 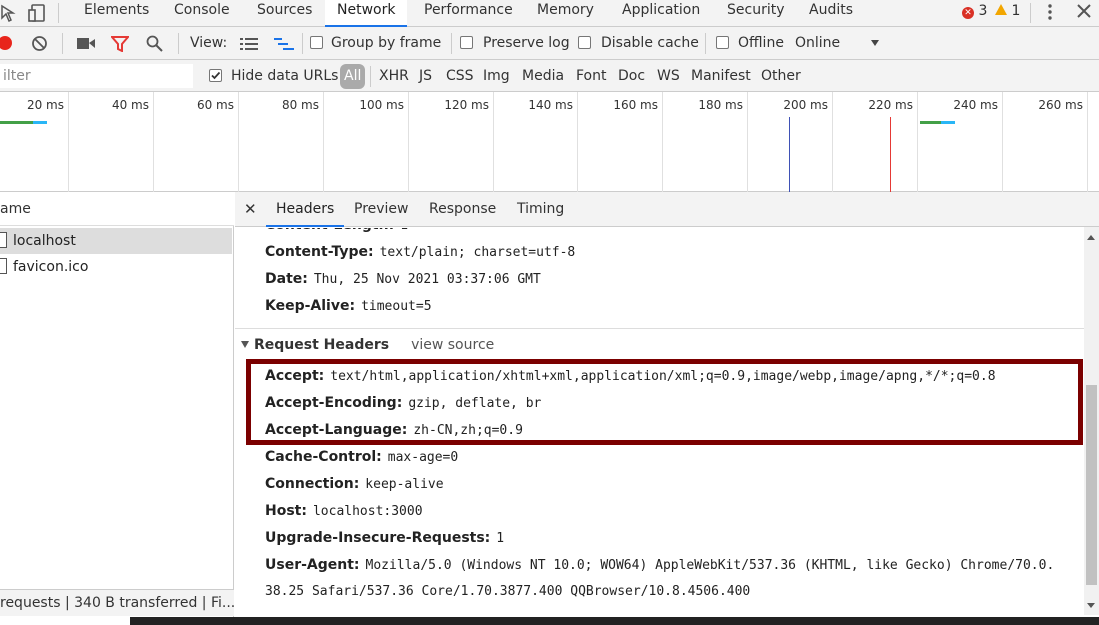 What do you see at coordinates (366, 13) in the screenshot?
I see `tab-network: Network` at bounding box center [366, 13].